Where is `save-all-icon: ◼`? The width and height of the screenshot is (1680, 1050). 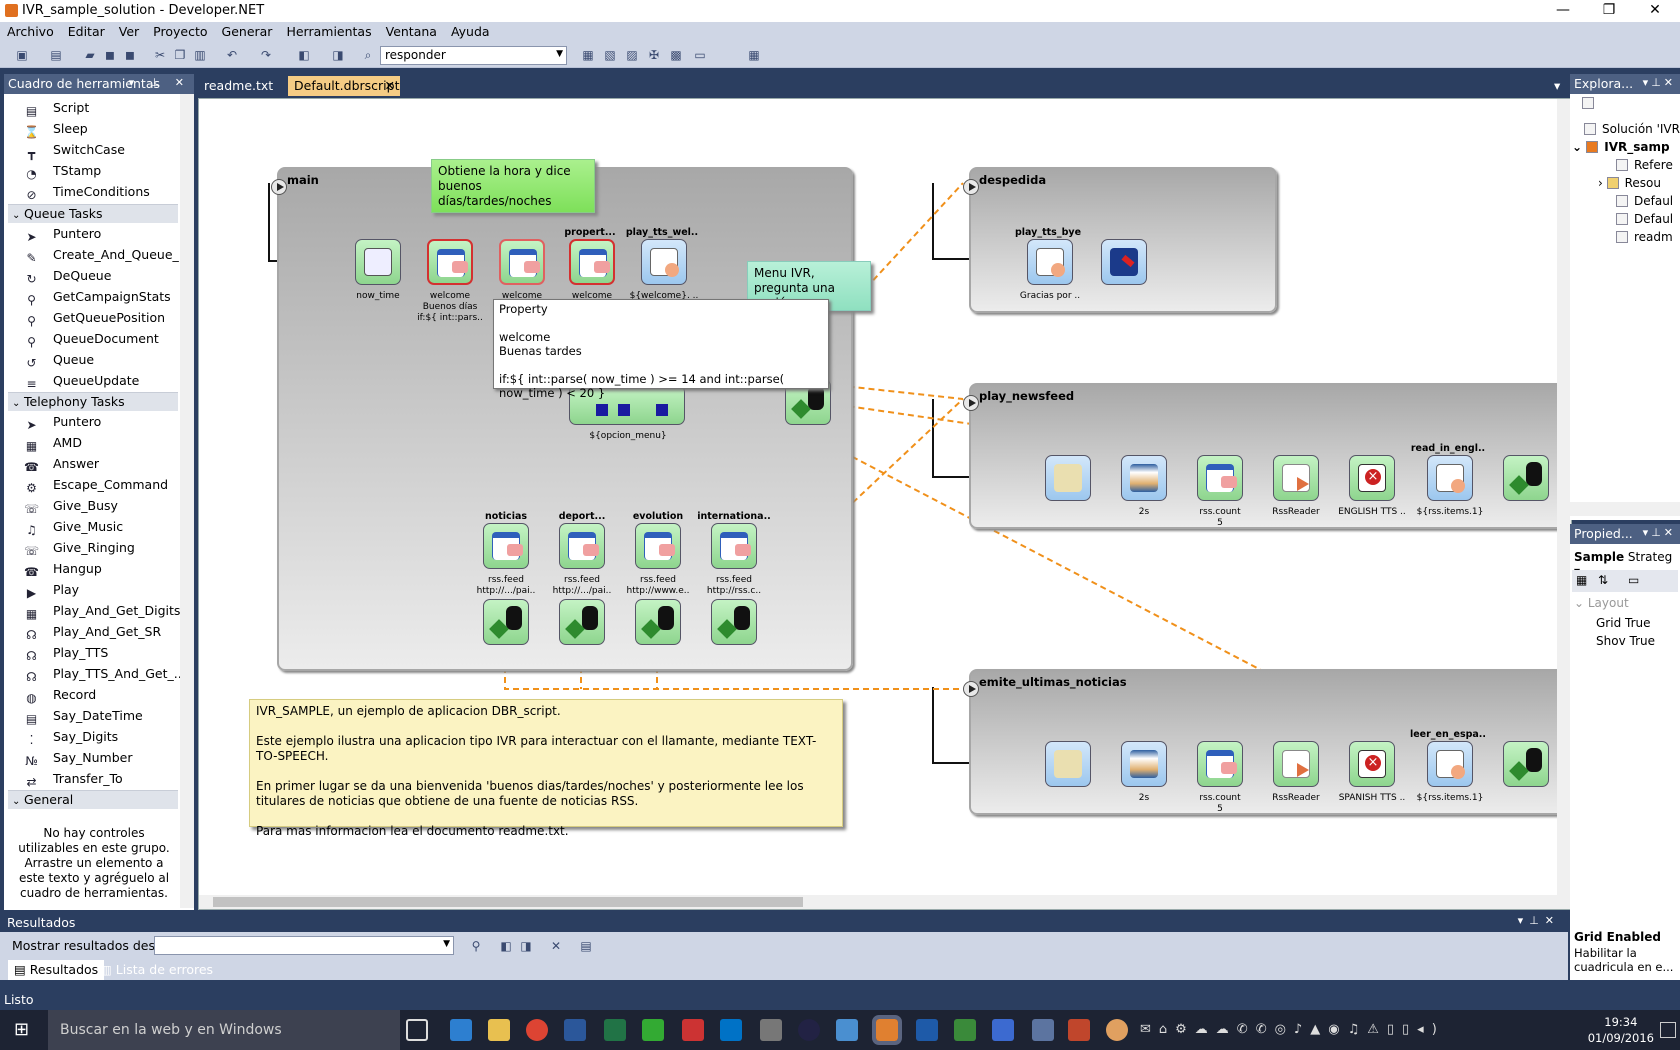 save-all-icon: ◼ is located at coordinates (130, 55).